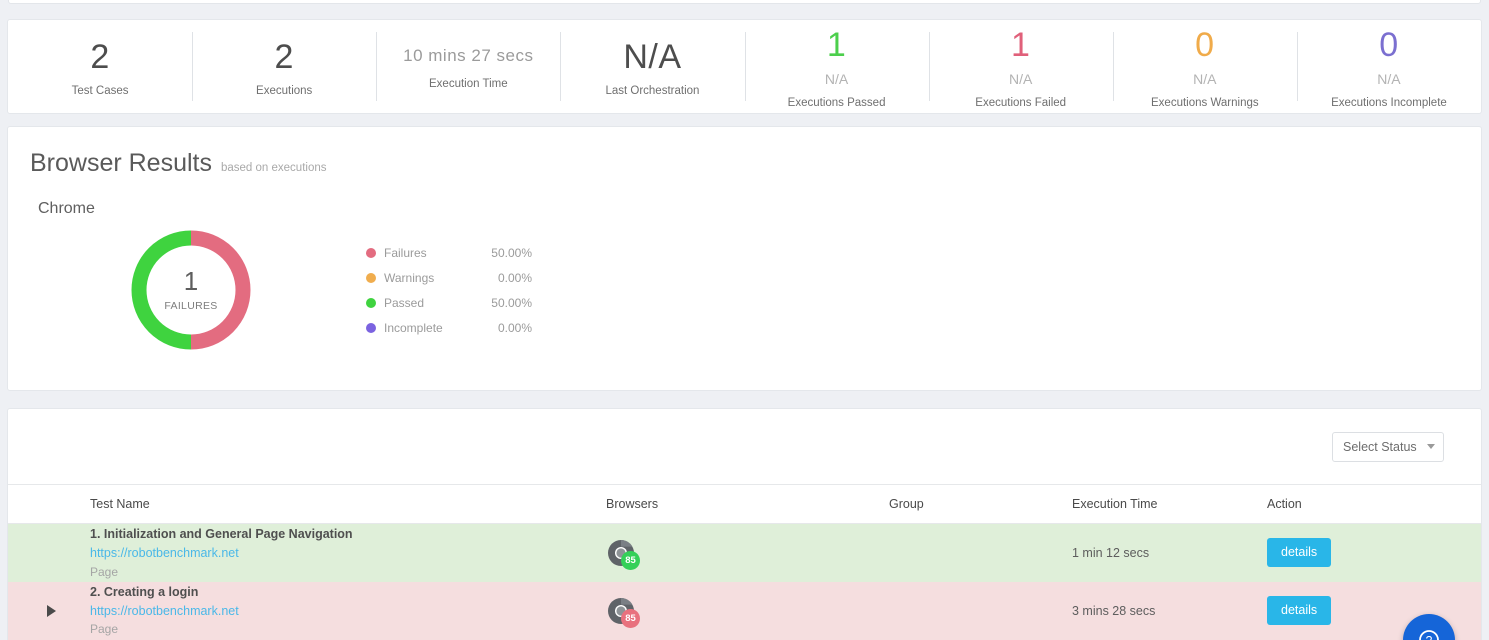 Image resolution: width=1489 pixels, height=640 pixels. Describe the element at coordinates (744, 446) in the screenshot. I see `filter-bar: Select Status` at that location.